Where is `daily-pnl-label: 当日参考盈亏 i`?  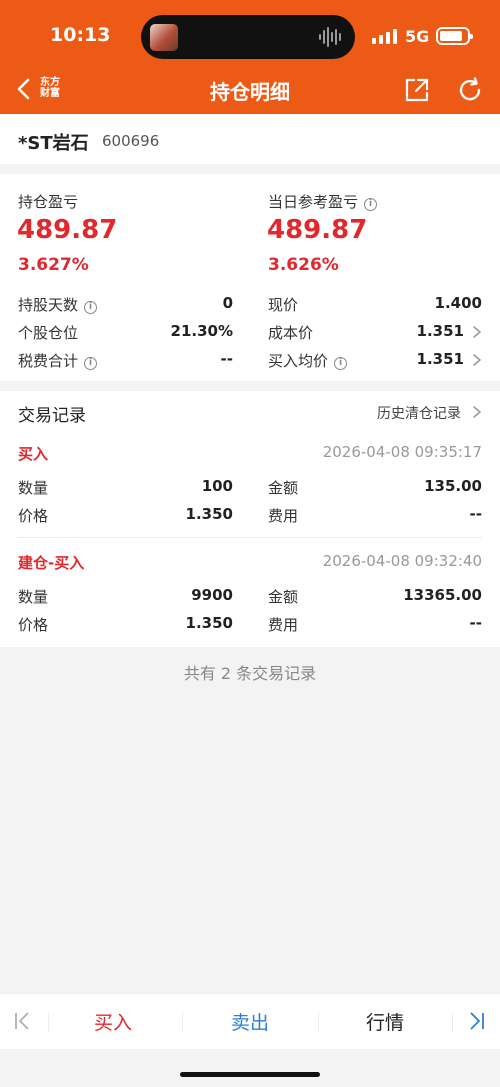 daily-pnl-label: 当日参考盈亏 i is located at coordinates (323, 201).